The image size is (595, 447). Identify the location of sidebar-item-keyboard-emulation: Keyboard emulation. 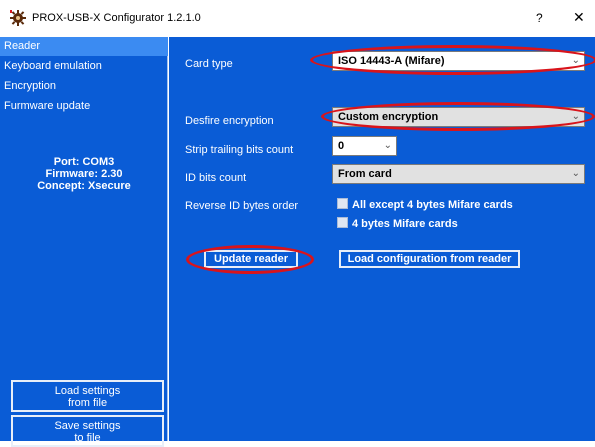
(84, 66).